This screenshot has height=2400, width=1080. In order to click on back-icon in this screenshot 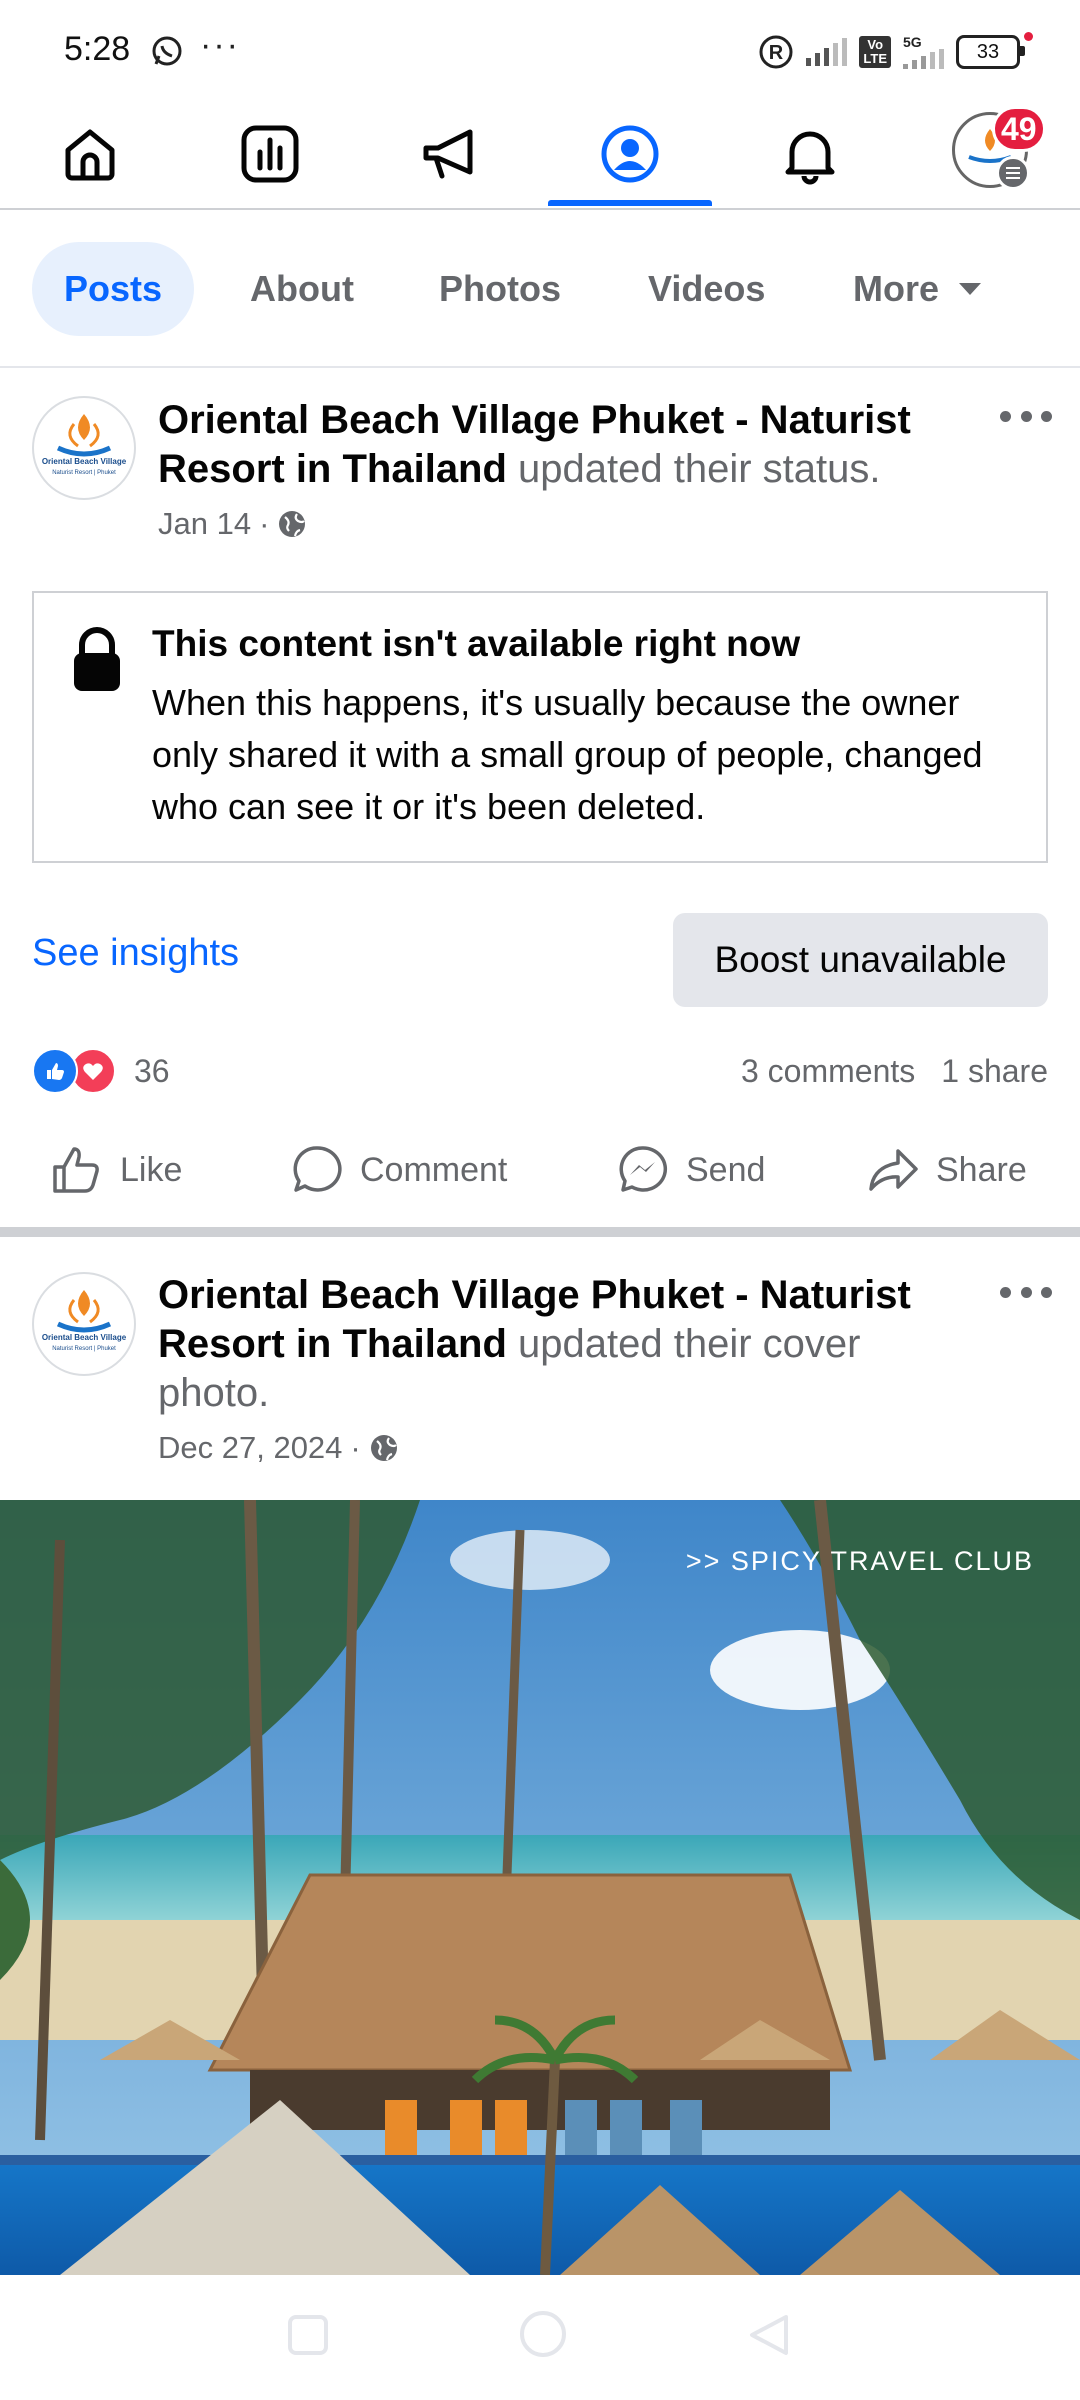, I will do `click(768, 2335)`.